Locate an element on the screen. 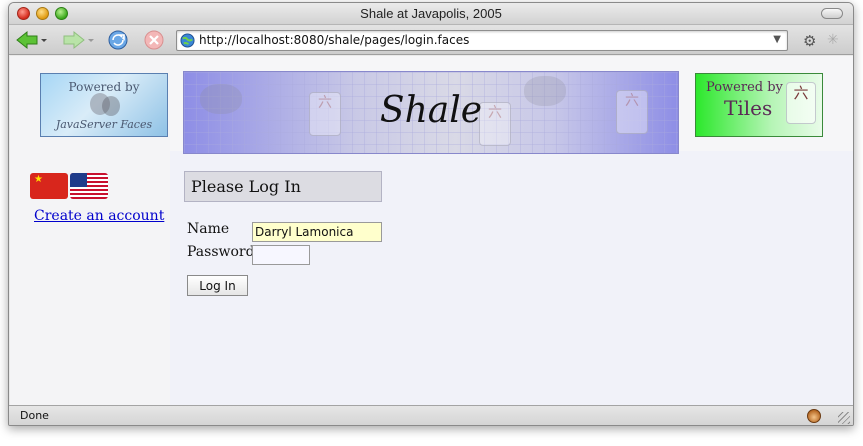 The image size is (863, 446). login-heading: Please Log In is located at coordinates (283, 186).